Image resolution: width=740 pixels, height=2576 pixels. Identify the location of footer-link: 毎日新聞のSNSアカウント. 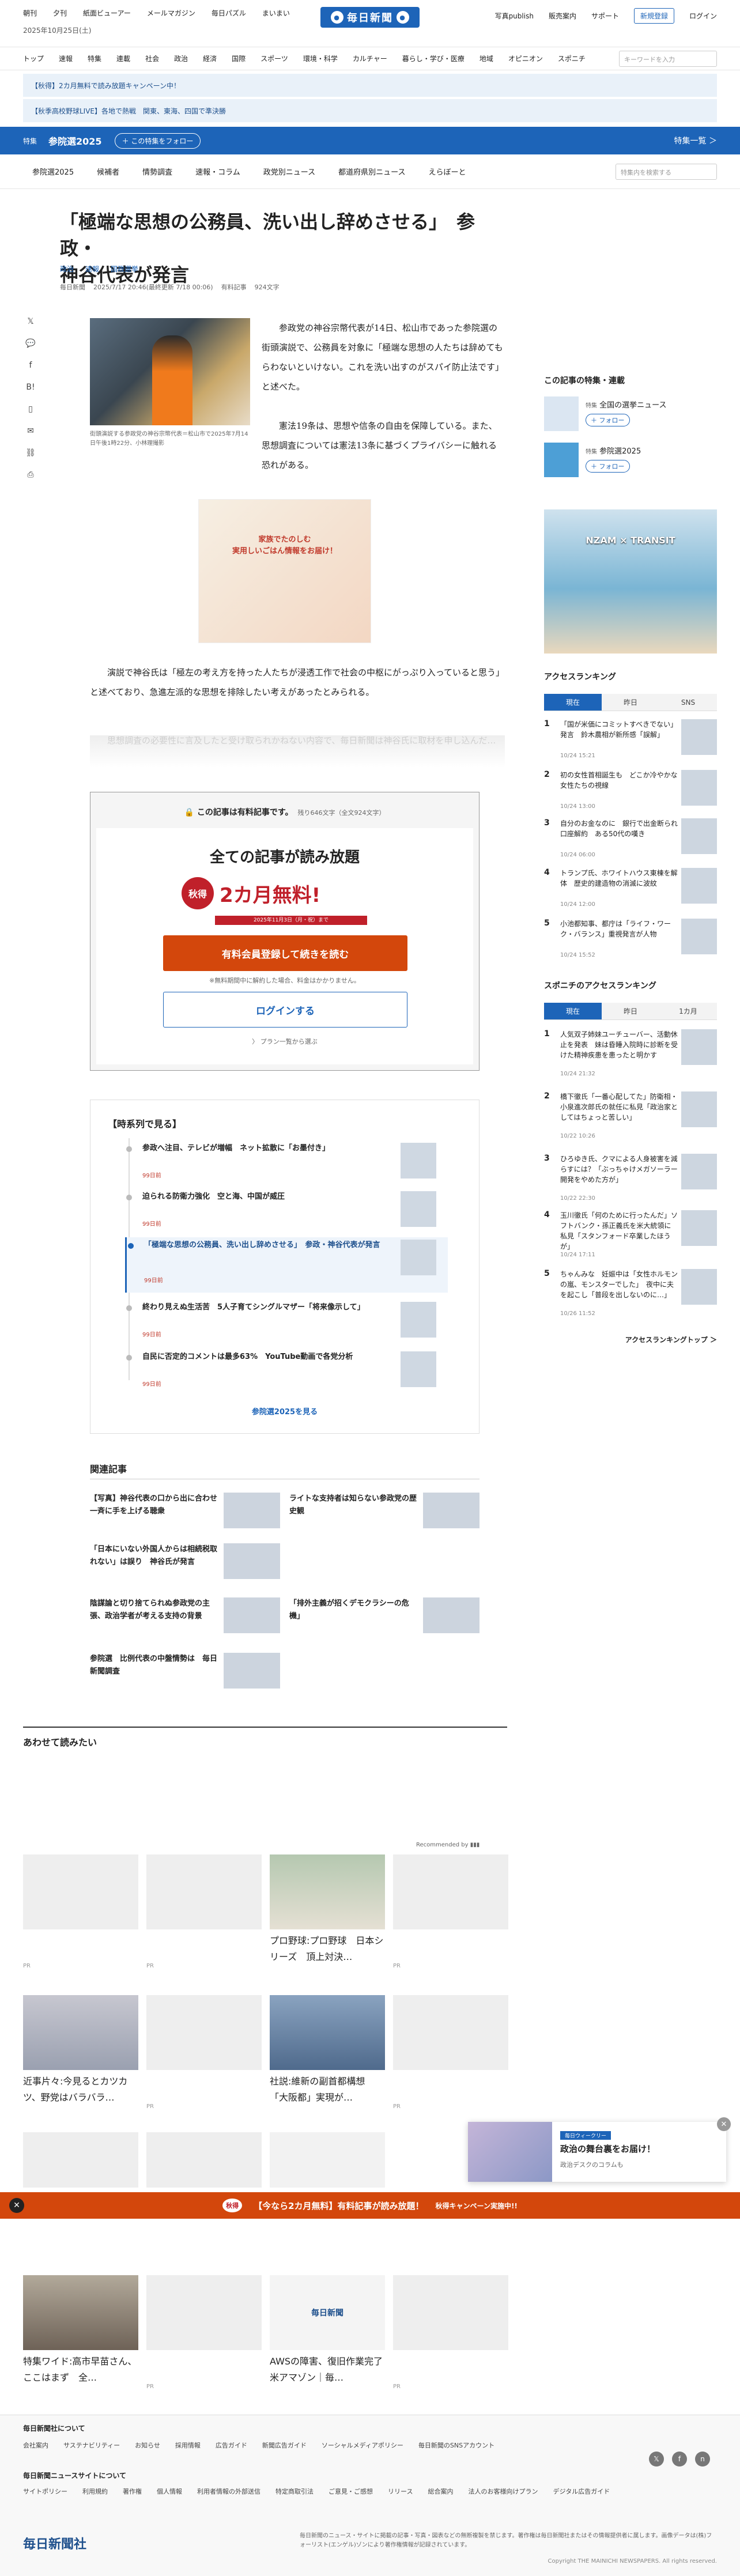
(456, 2445).